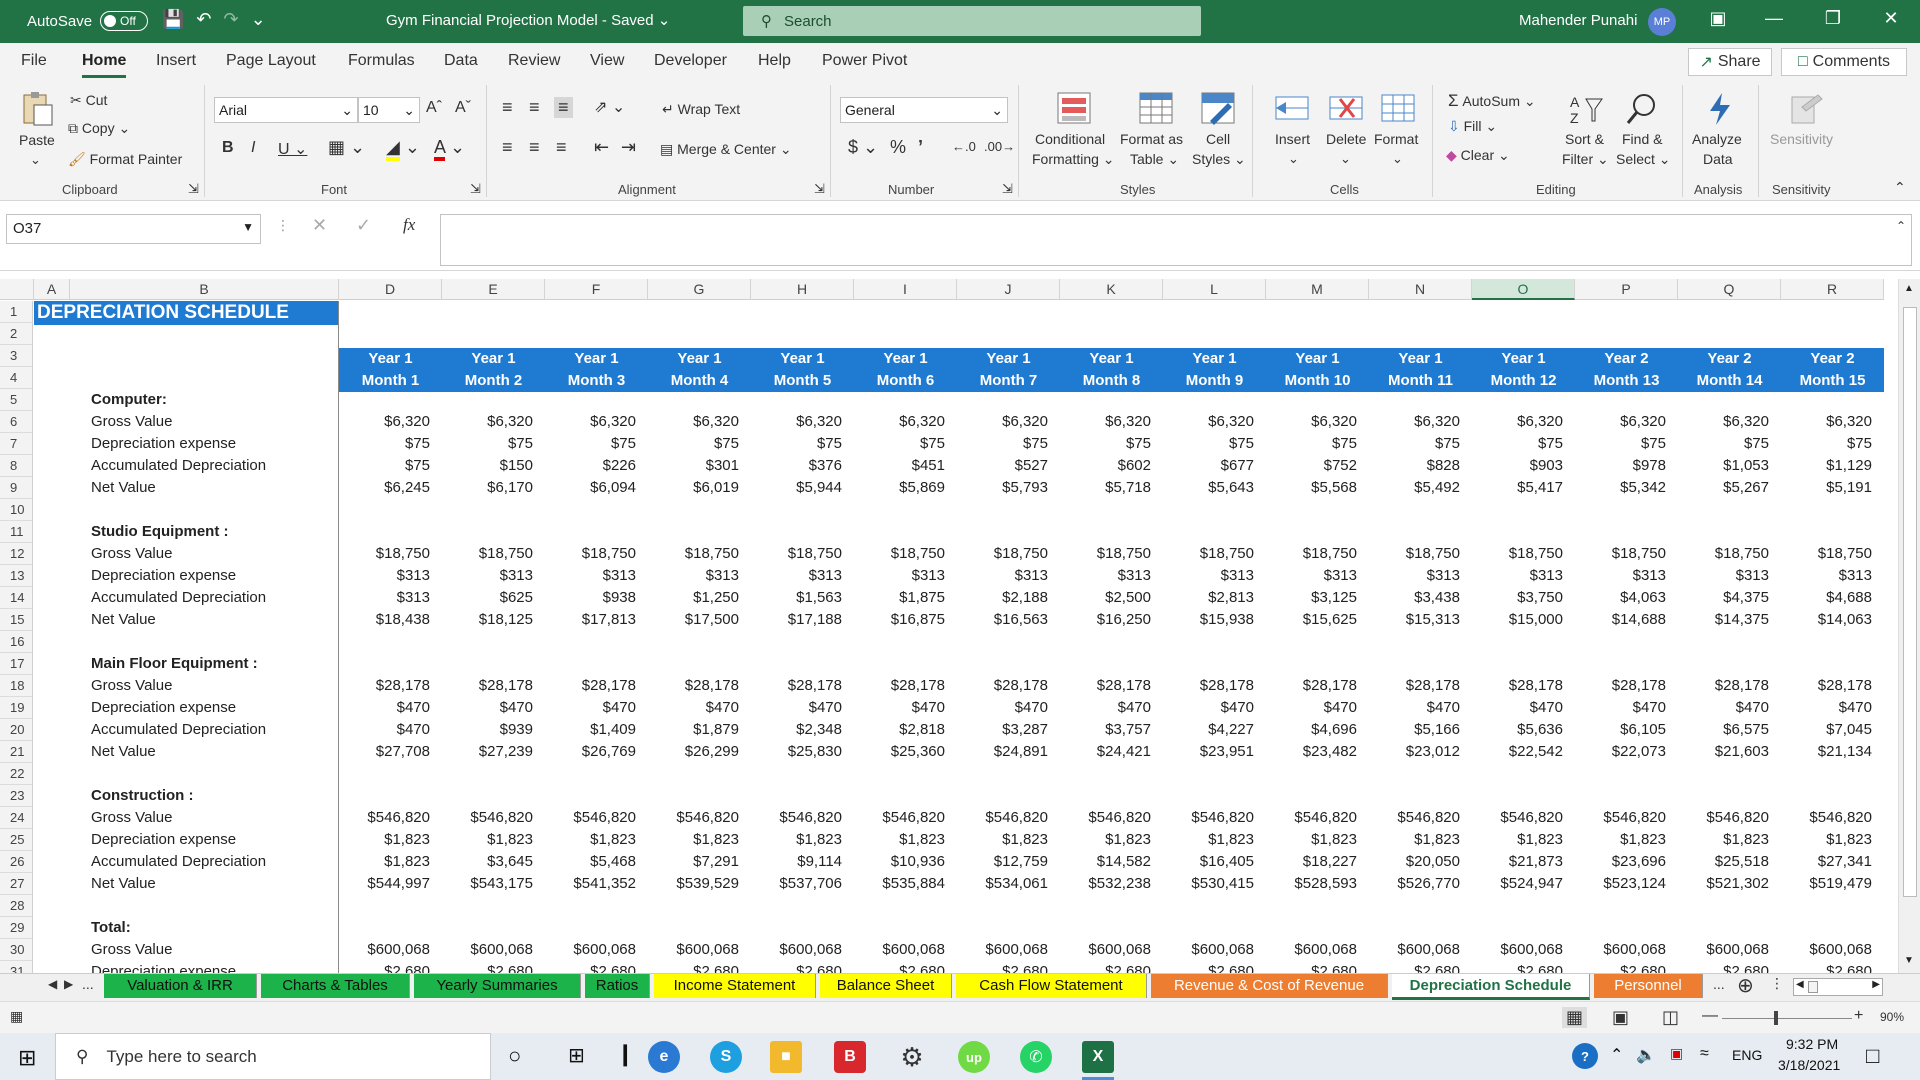 The image size is (1920, 1080). Describe the element at coordinates (273, 1056) in the screenshot. I see `taskbar-search: ⚲ Type here to search` at that location.